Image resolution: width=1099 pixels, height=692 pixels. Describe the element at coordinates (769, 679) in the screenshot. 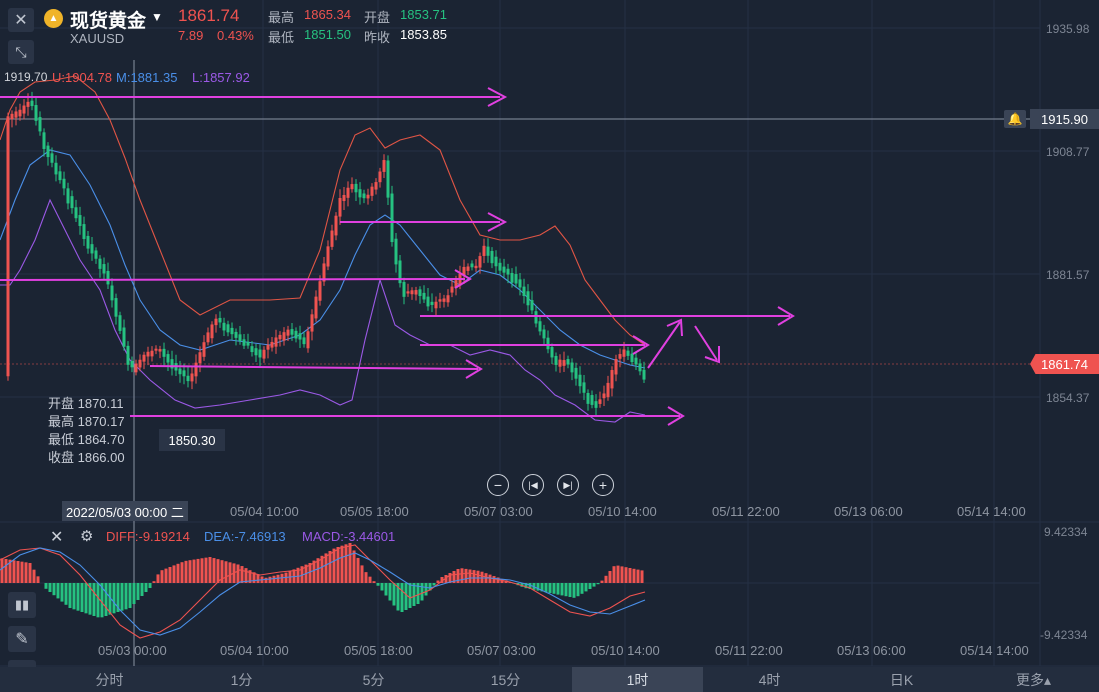

I see `tab-4hour: 4时` at that location.